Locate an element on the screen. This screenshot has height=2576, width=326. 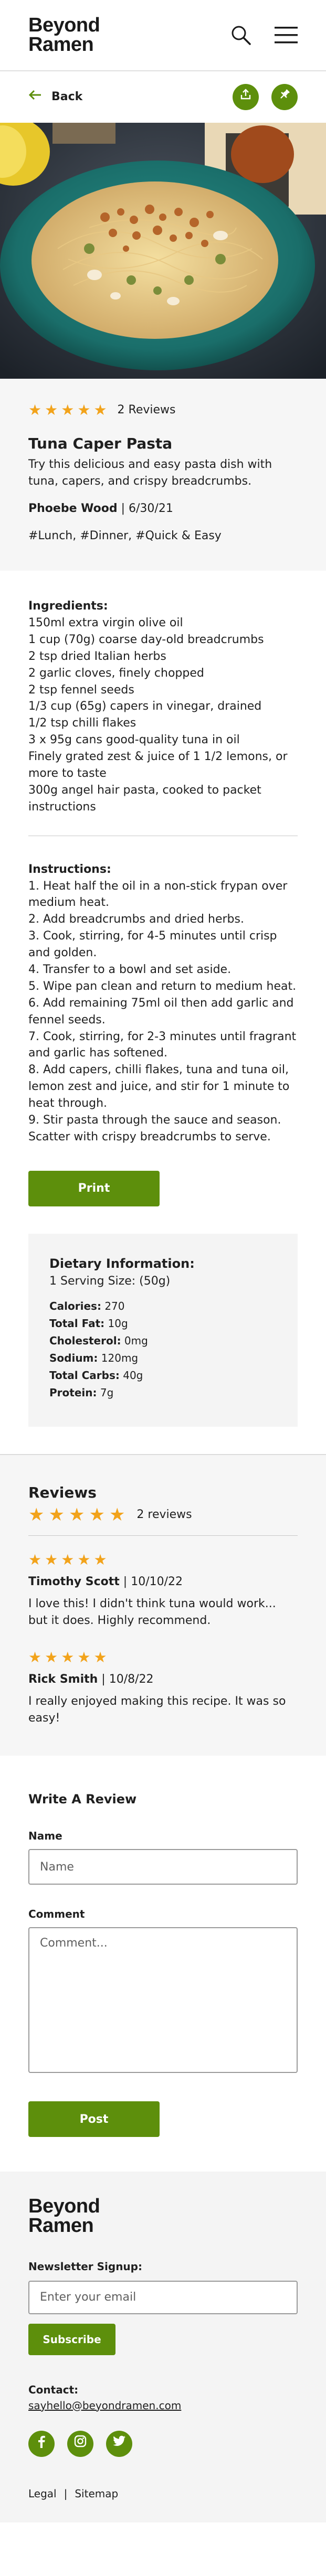
reviews-summary-rating: ★ ★ ★ ★ ★ 2 reviews is located at coordinates (163, 1515).